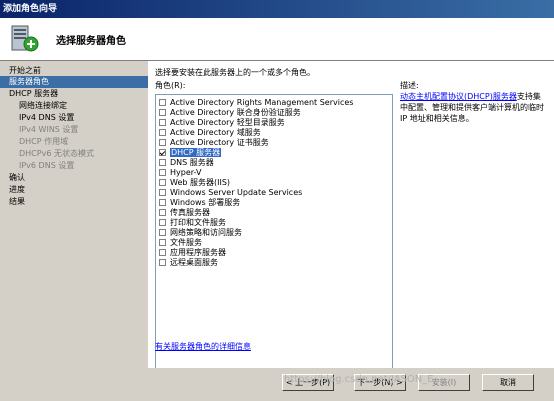 Image resolution: width=554 pixels, height=401 pixels. I want to click on roles-label: 角色(R):, so click(170, 85).